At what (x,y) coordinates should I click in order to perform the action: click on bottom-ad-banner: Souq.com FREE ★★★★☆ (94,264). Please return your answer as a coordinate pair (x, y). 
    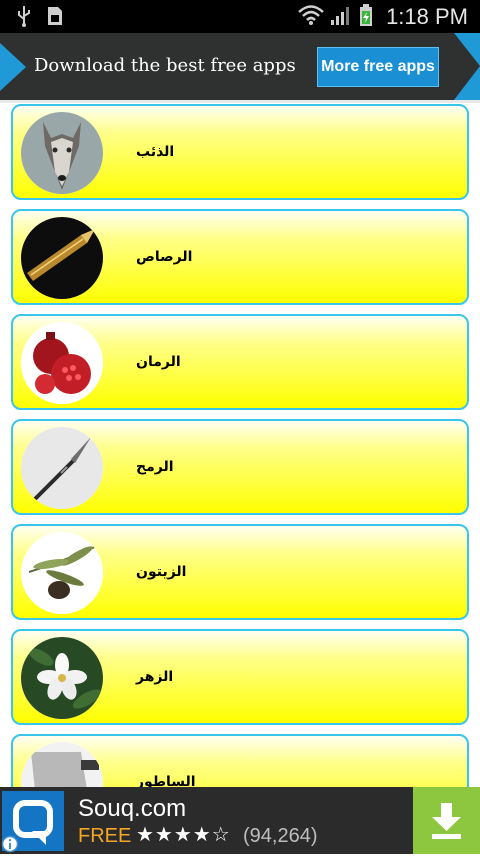
    Looking at the image, I should click on (240, 820).